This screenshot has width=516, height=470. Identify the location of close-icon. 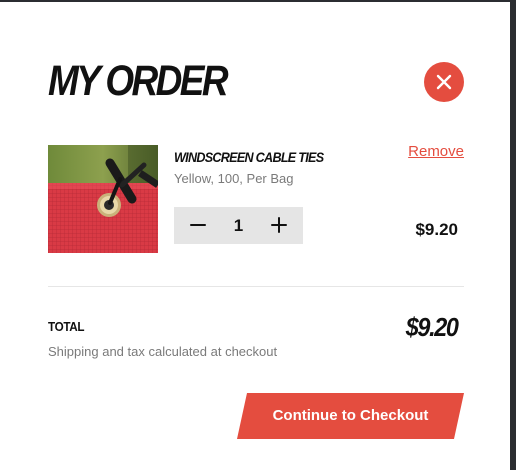
(444, 82).